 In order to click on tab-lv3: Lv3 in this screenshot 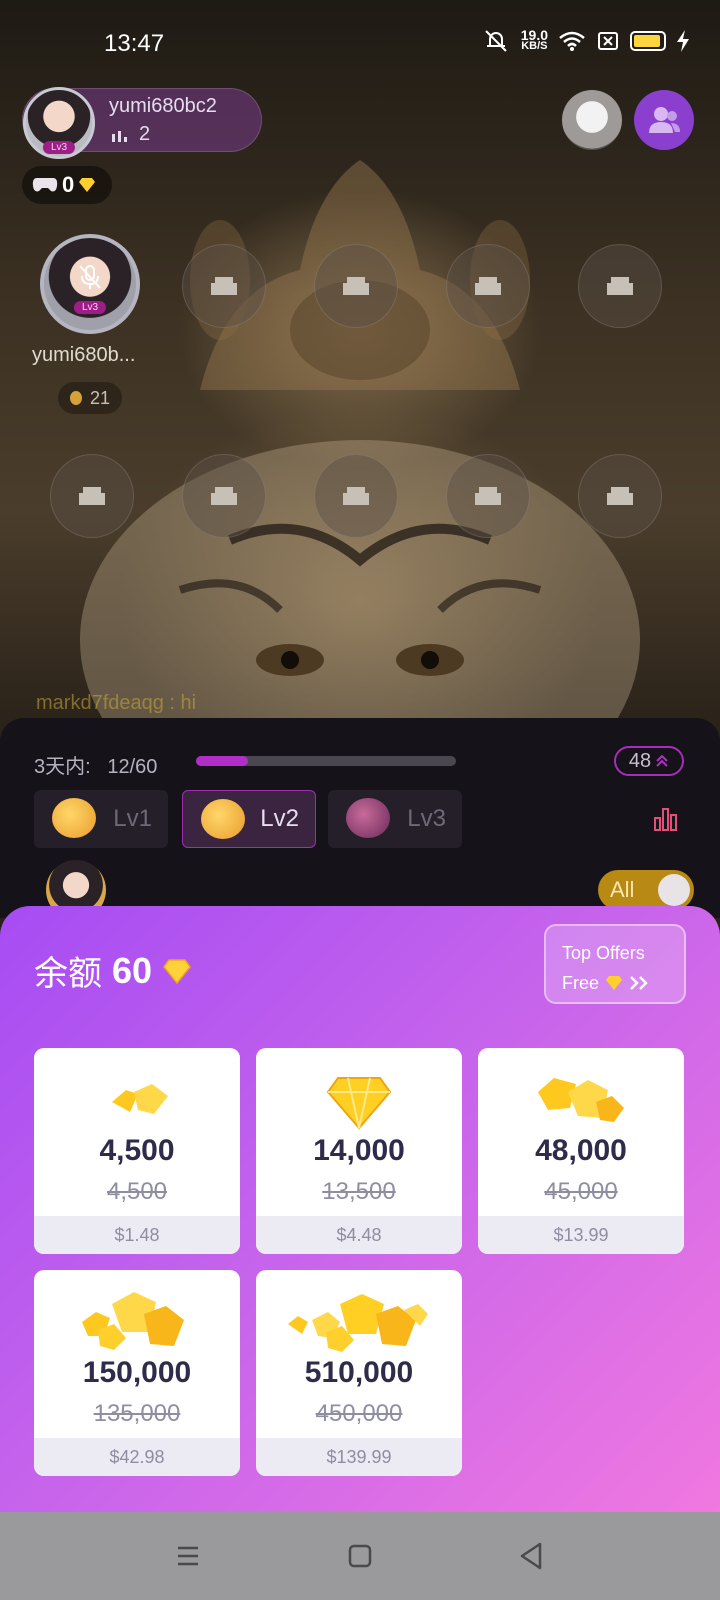, I will do `click(395, 819)`.